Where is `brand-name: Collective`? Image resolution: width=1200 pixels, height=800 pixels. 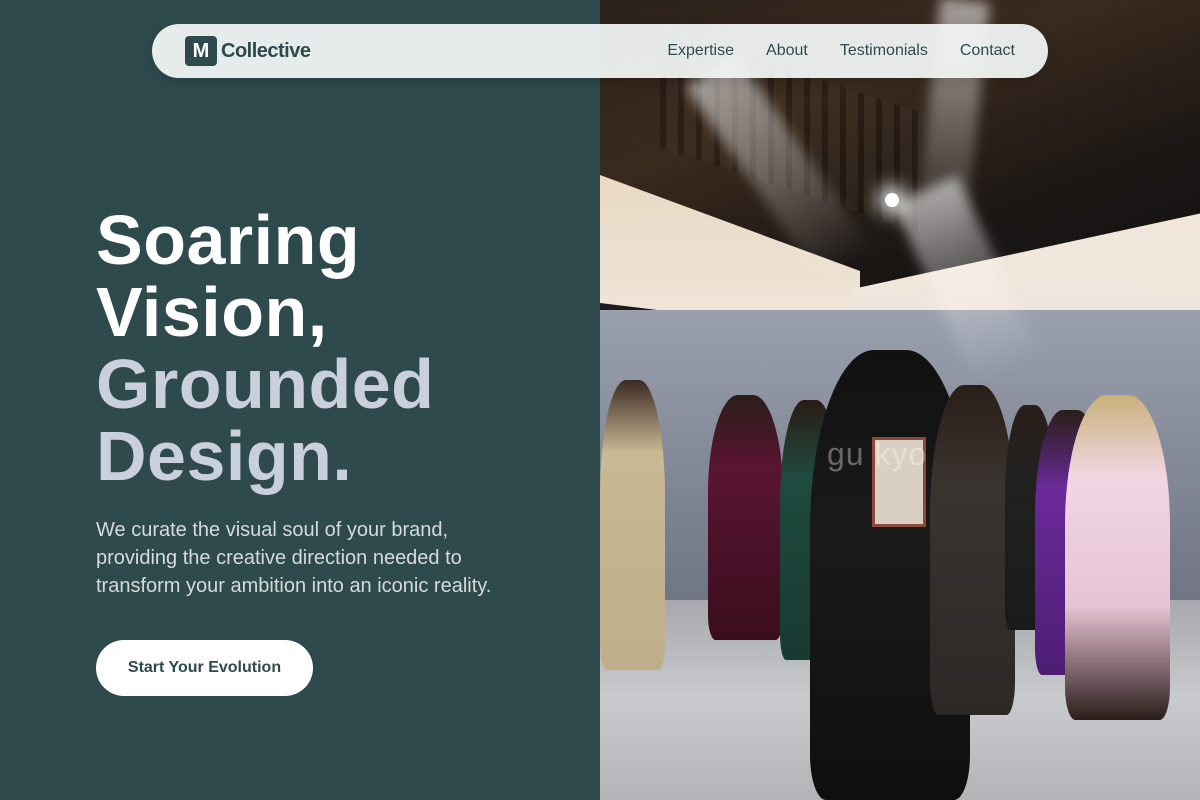
brand-name: Collective is located at coordinates (266, 50).